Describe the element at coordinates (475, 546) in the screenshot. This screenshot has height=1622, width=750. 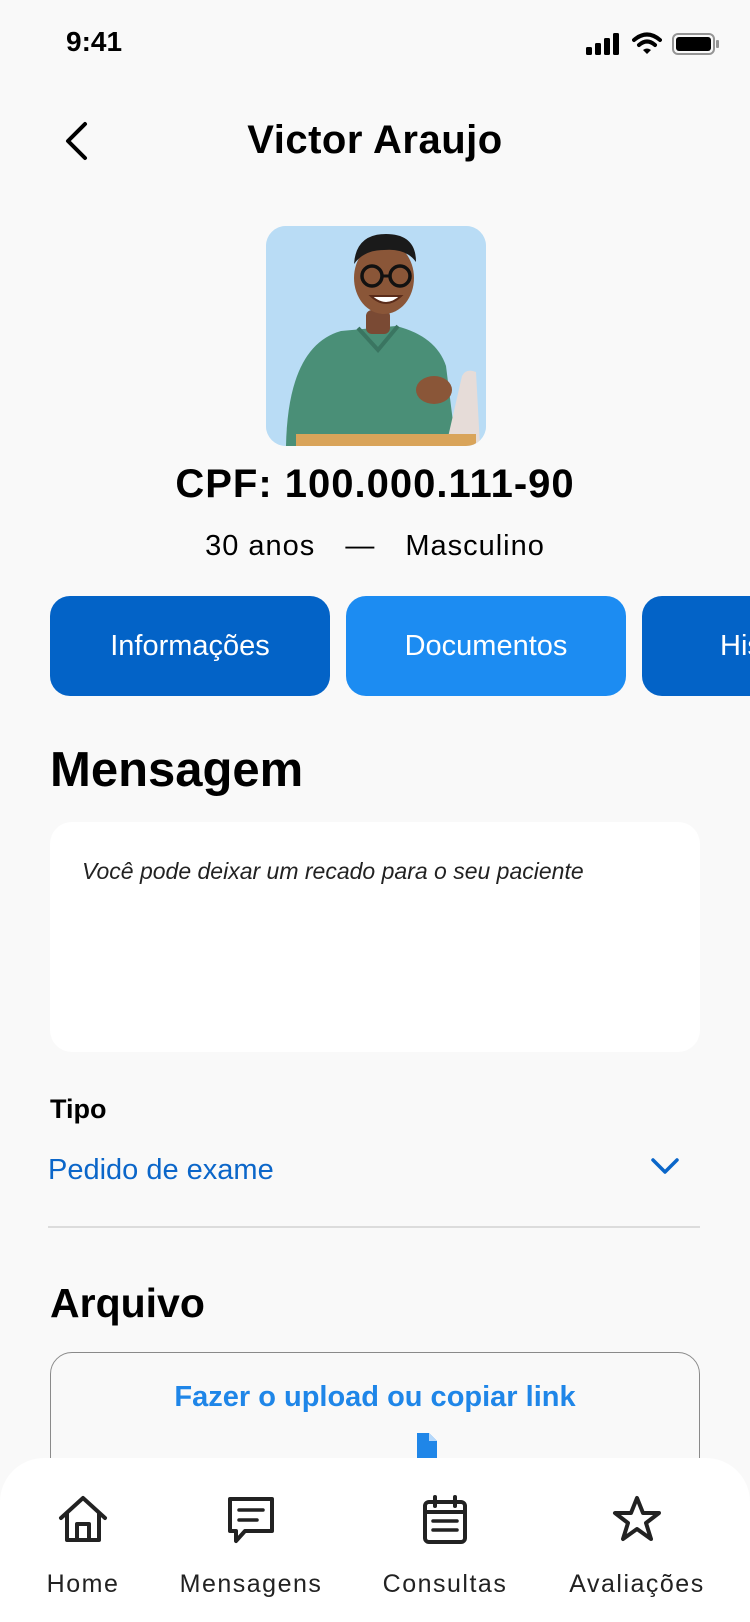
I see `patient-gender: Masculino` at that location.